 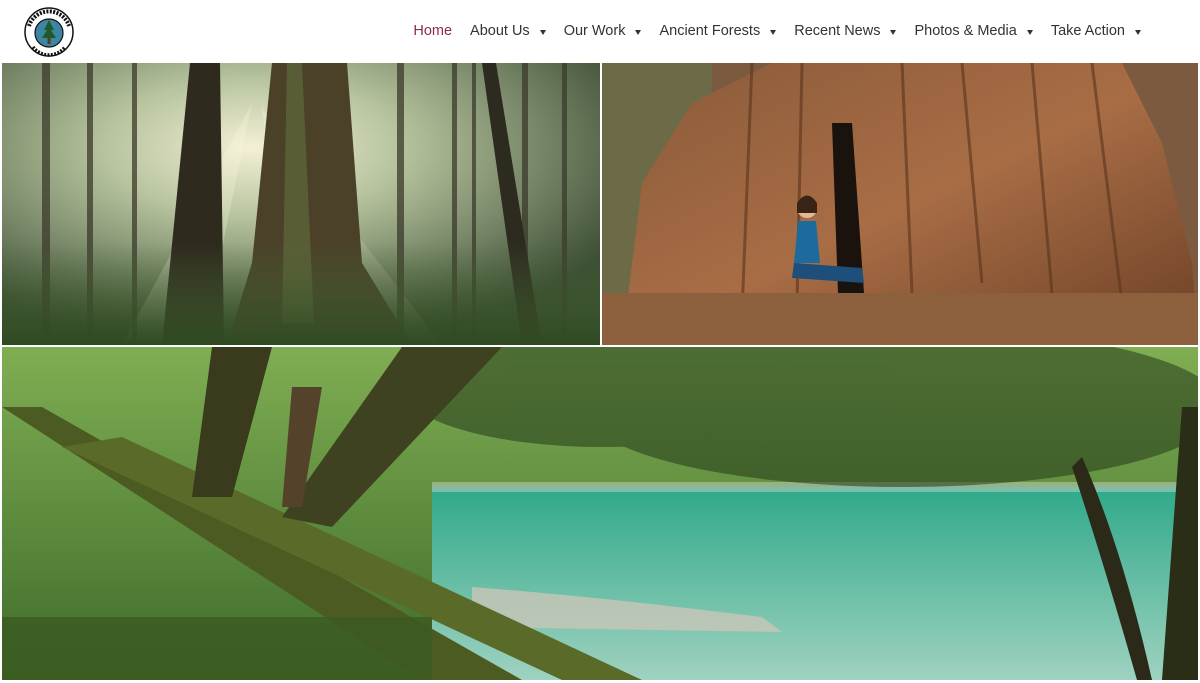 I want to click on nav-item-label: Photos & Media, so click(x=965, y=31).